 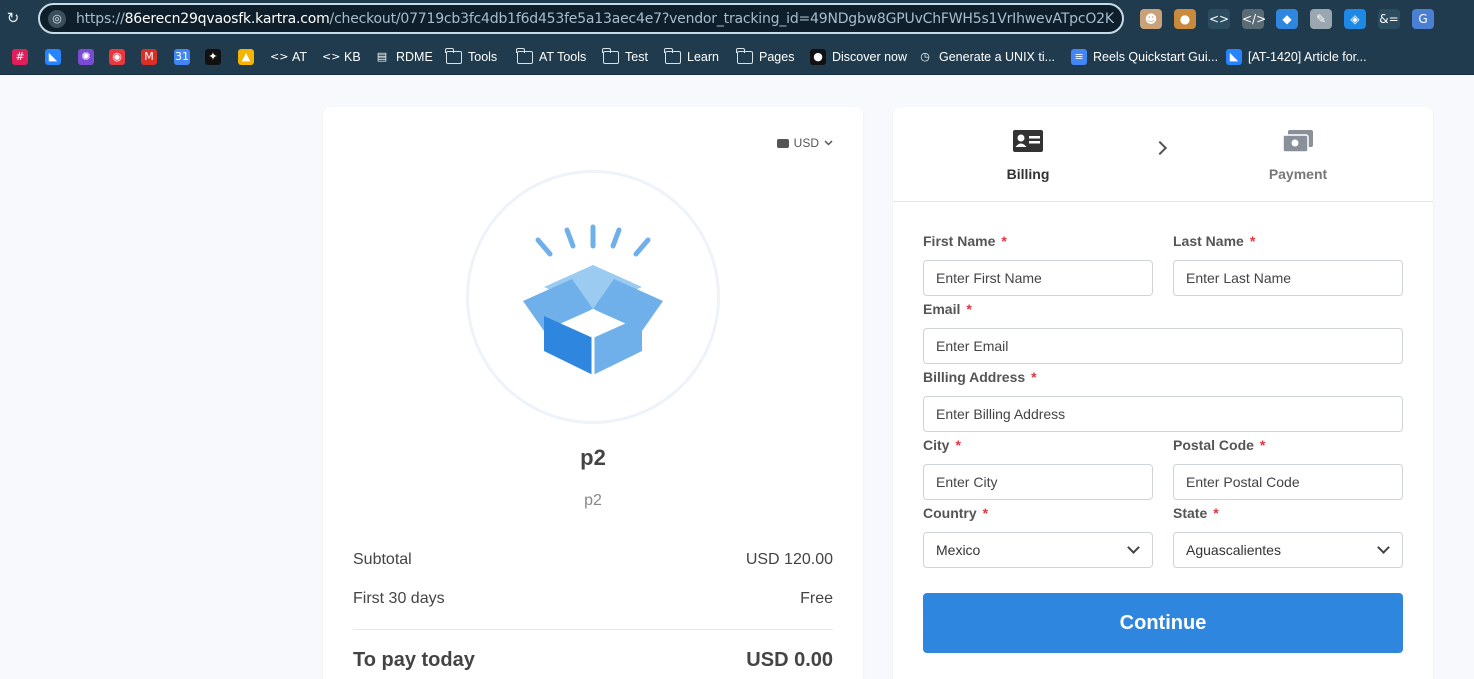 What do you see at coordinates (1038, 278) in the screenshot?
I see `first-name-input` at bounding box center [1038, 278].